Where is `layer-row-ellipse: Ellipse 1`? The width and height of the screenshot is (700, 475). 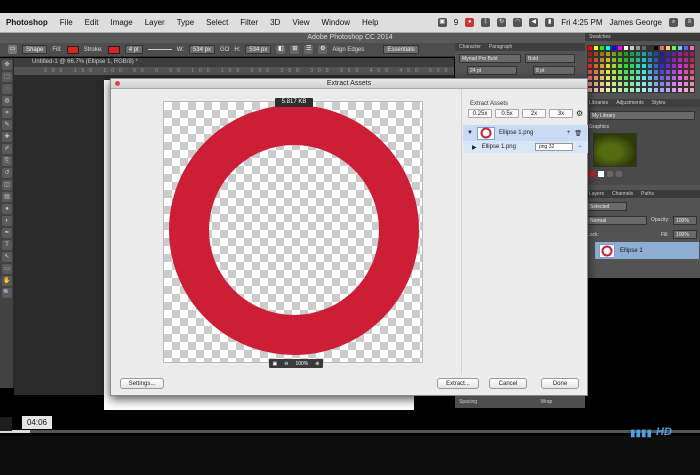 layer-row-ellipse: Ellipse 1 is located at coordinates (647, 250).